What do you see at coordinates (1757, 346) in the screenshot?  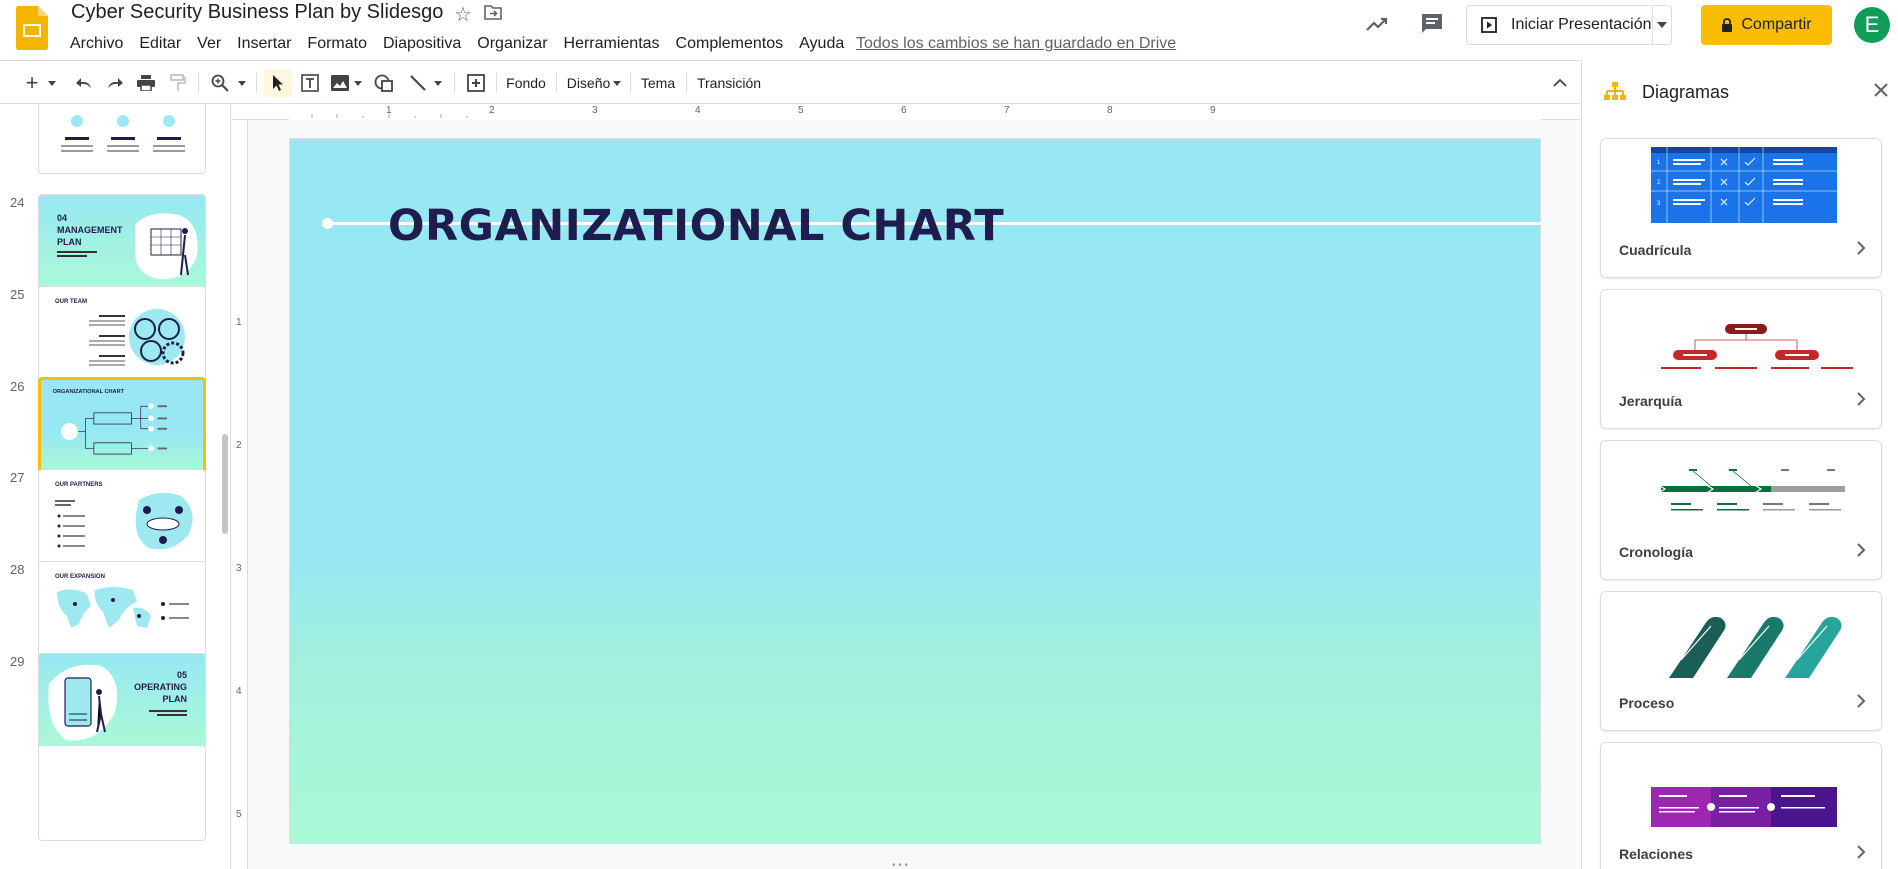 I see `hierarchy-diagram-preview` at bounding box center [1757, 346].